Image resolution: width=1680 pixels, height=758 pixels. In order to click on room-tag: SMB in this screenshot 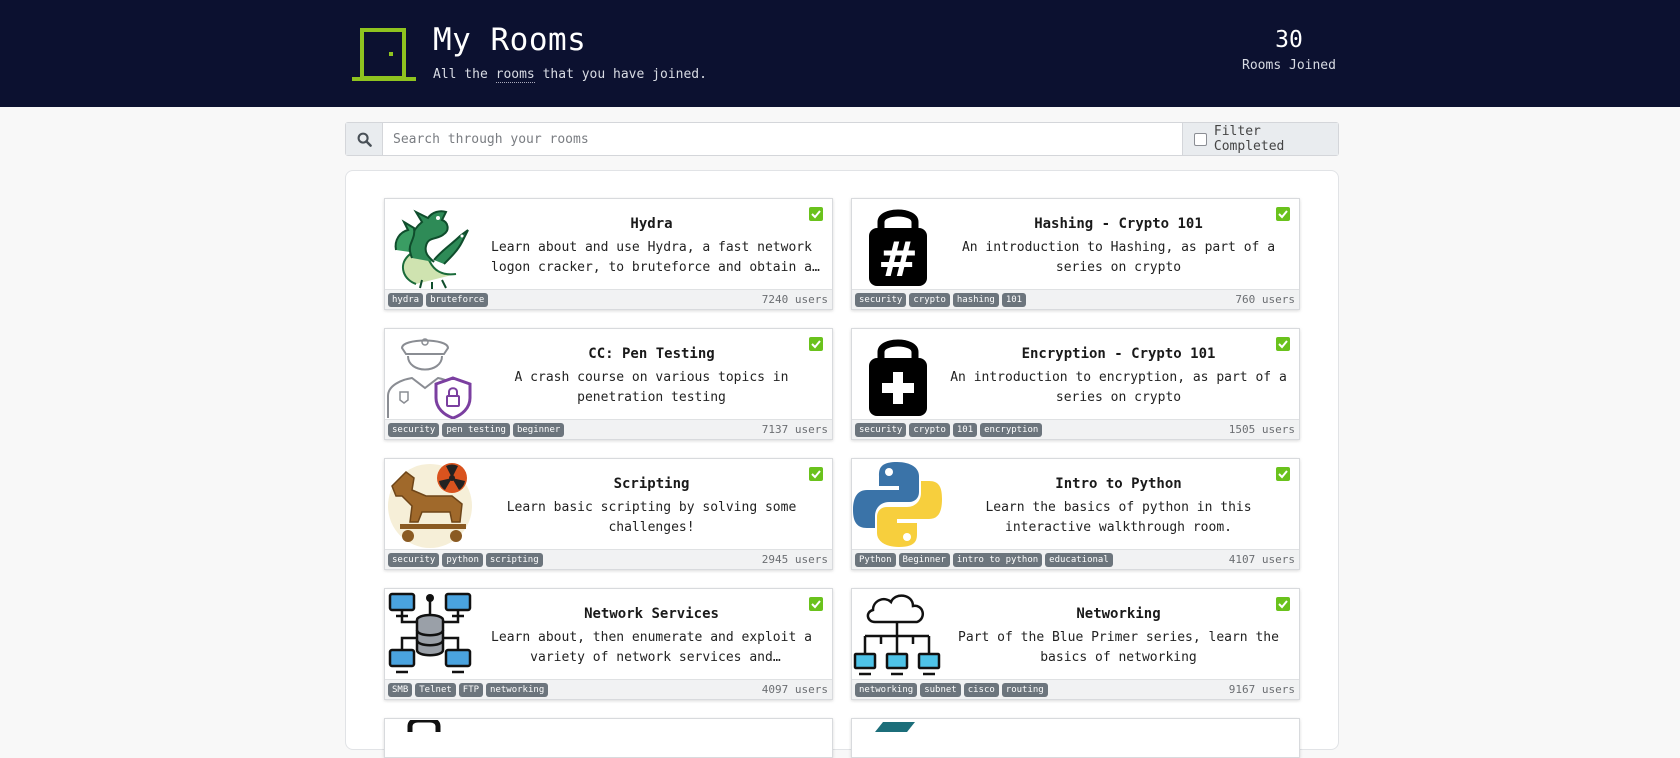, I will do `click(400, 689)`.